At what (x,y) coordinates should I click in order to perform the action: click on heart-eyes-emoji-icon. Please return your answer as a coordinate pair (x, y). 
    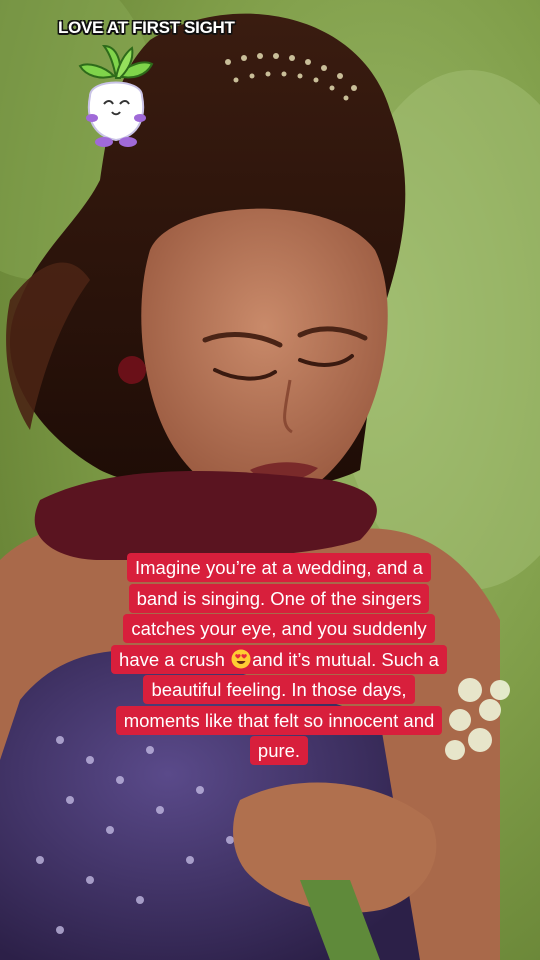
    Looking at the image, I should click on (241, 658).